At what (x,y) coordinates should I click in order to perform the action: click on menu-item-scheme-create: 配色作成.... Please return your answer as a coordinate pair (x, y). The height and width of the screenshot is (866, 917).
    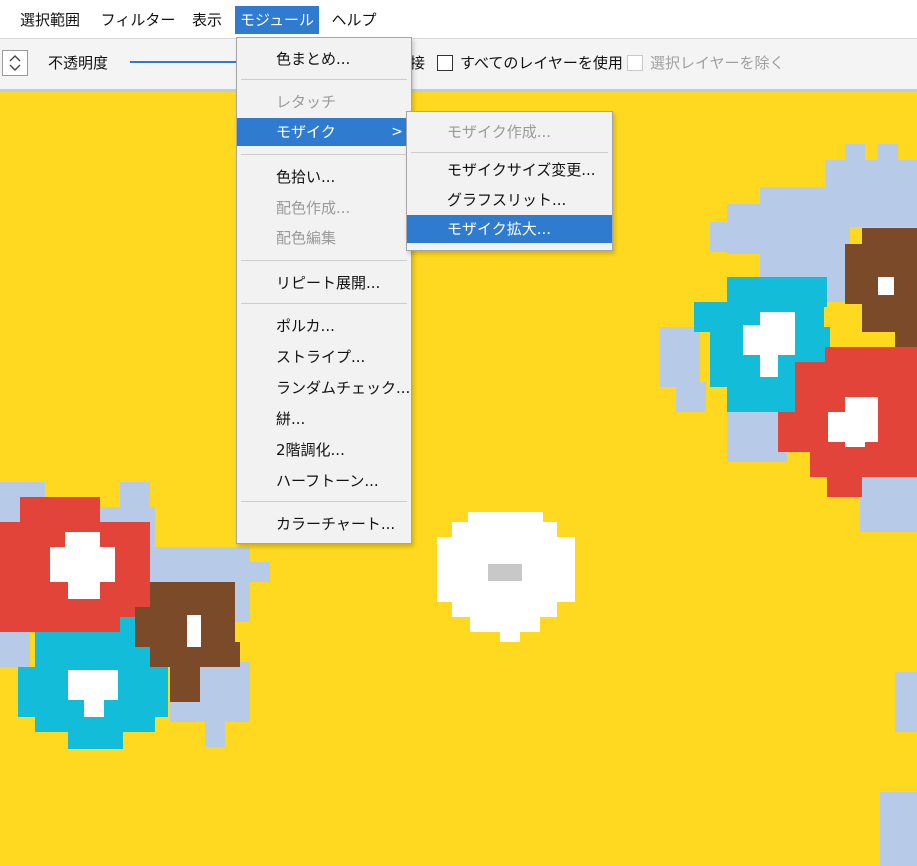
    Looking at the image, I should click on (324, 208).